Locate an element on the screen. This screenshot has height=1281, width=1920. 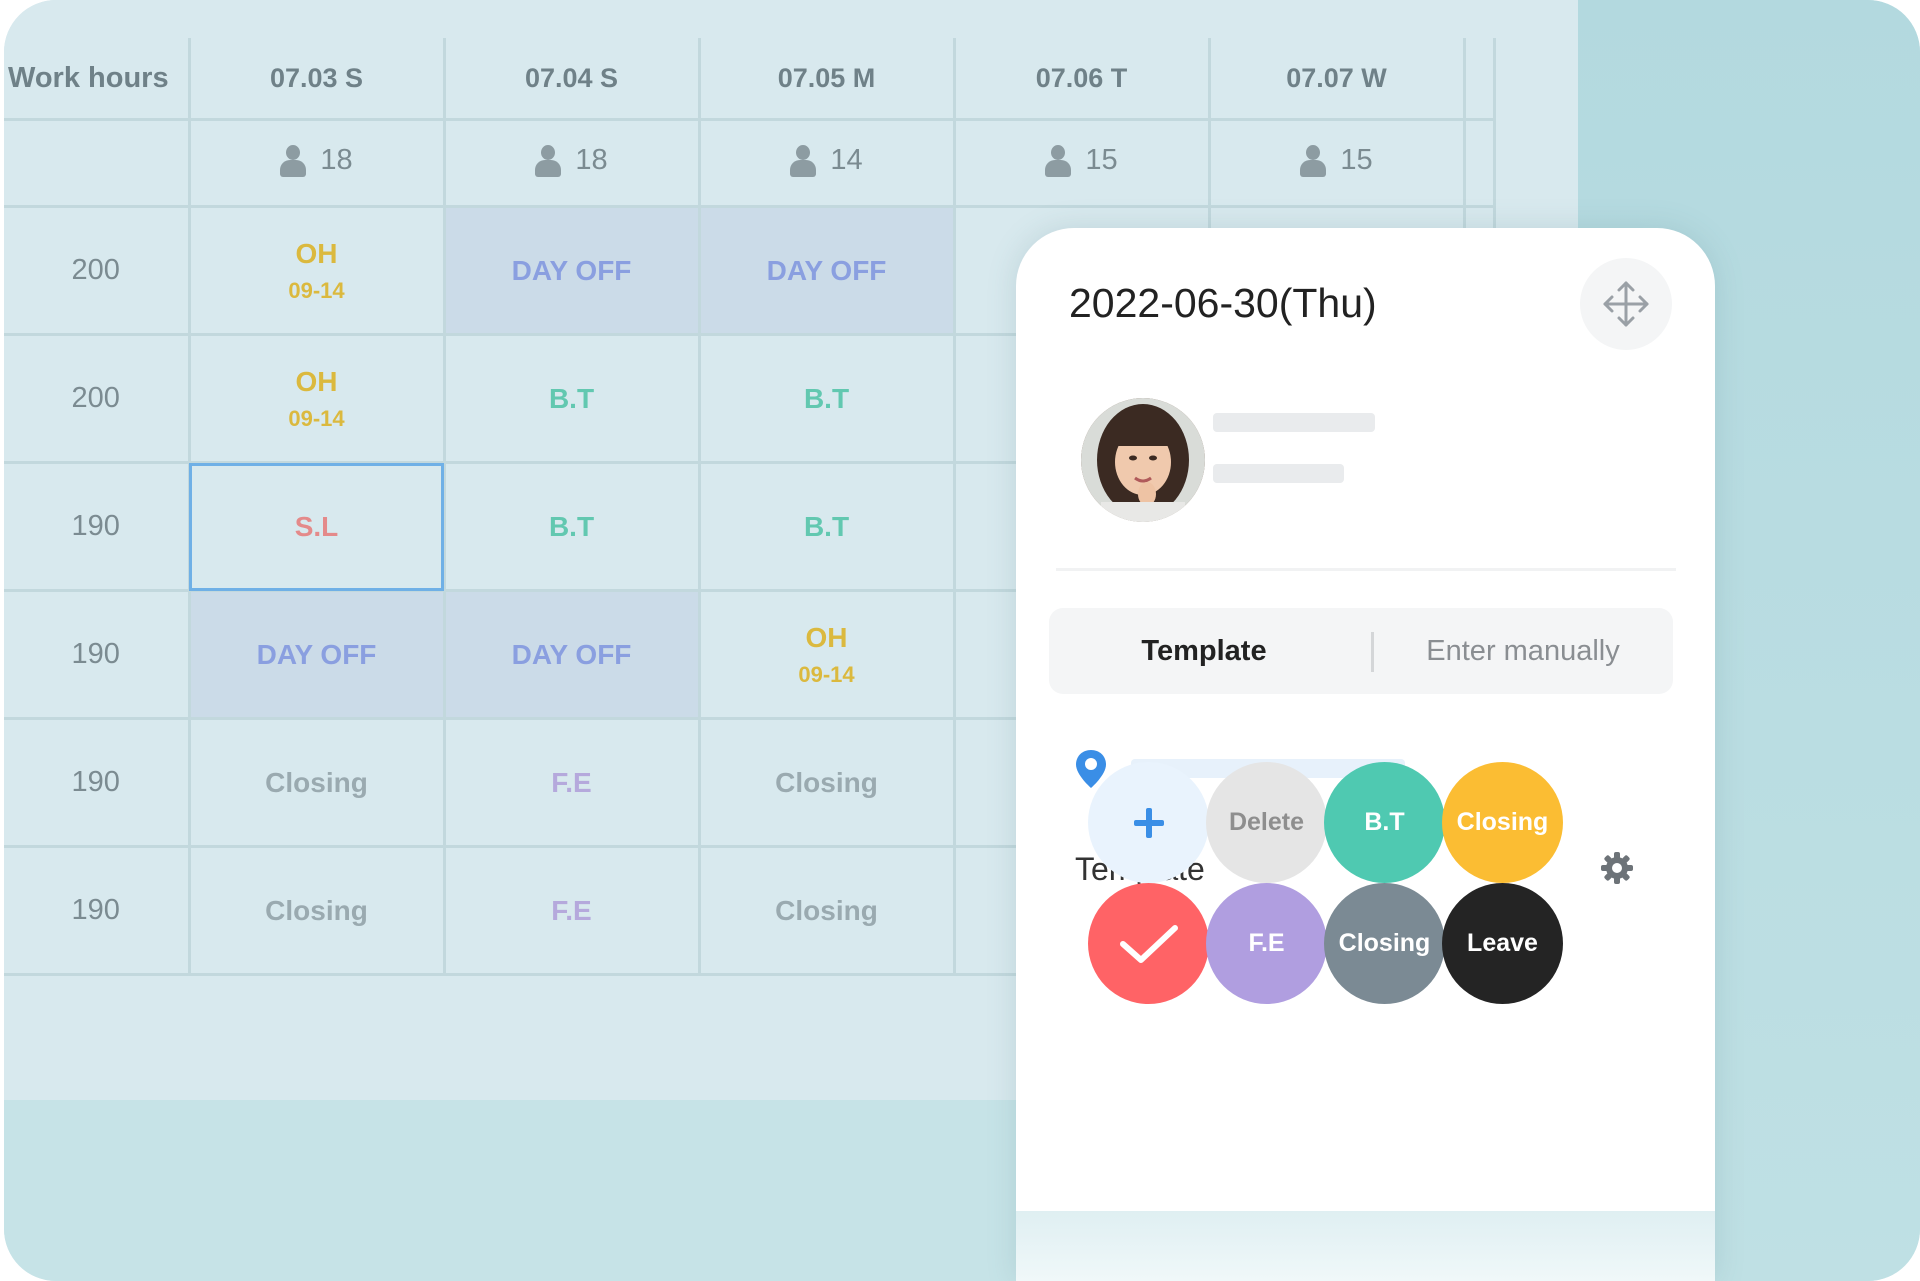
day-header: 07.07 W is located at coordinates (1336, 79).